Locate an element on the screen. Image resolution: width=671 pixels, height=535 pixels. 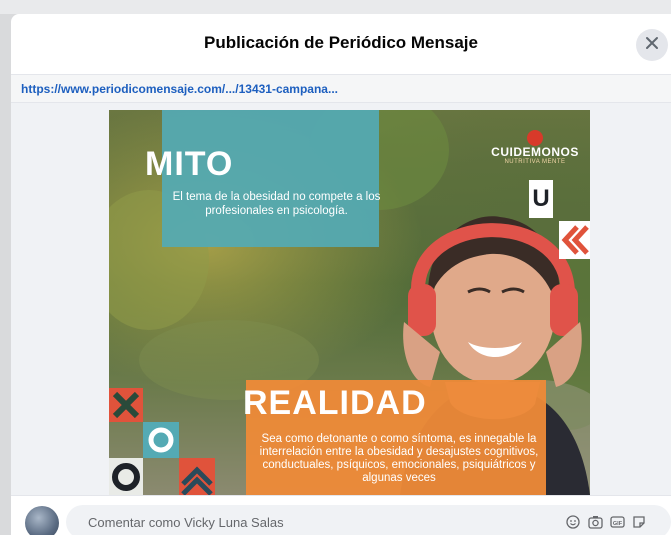
brand-tagline: NUTRITIVA MENTE is located at coordinates (535, 162).